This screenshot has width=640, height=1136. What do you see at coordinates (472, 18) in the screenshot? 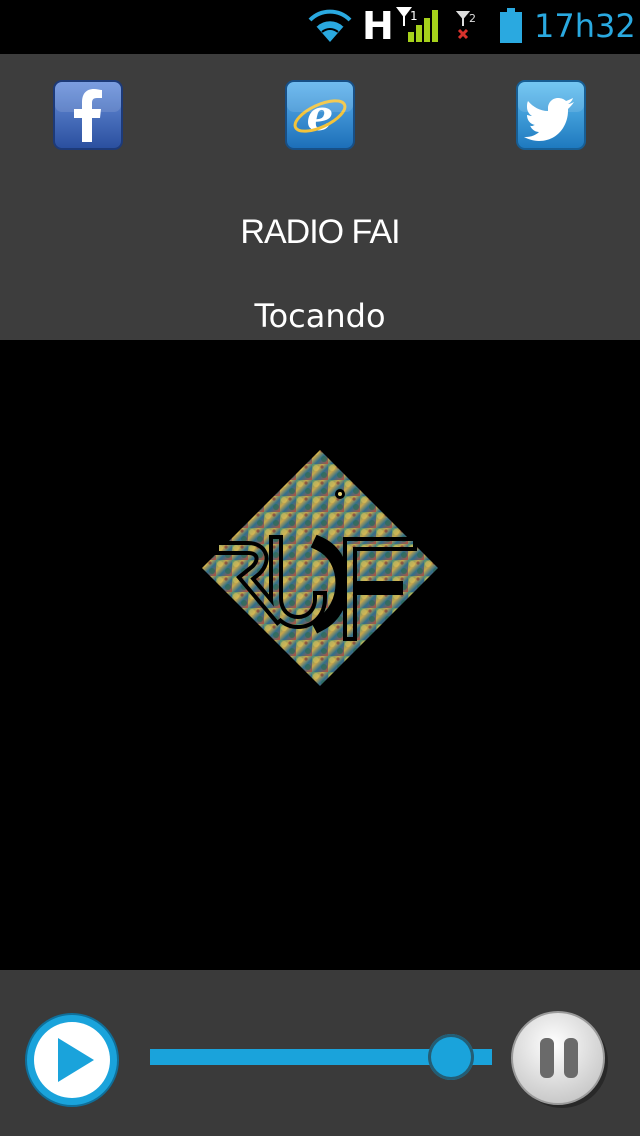
I see `svg-text: 2` at bounding box center [472, 18].